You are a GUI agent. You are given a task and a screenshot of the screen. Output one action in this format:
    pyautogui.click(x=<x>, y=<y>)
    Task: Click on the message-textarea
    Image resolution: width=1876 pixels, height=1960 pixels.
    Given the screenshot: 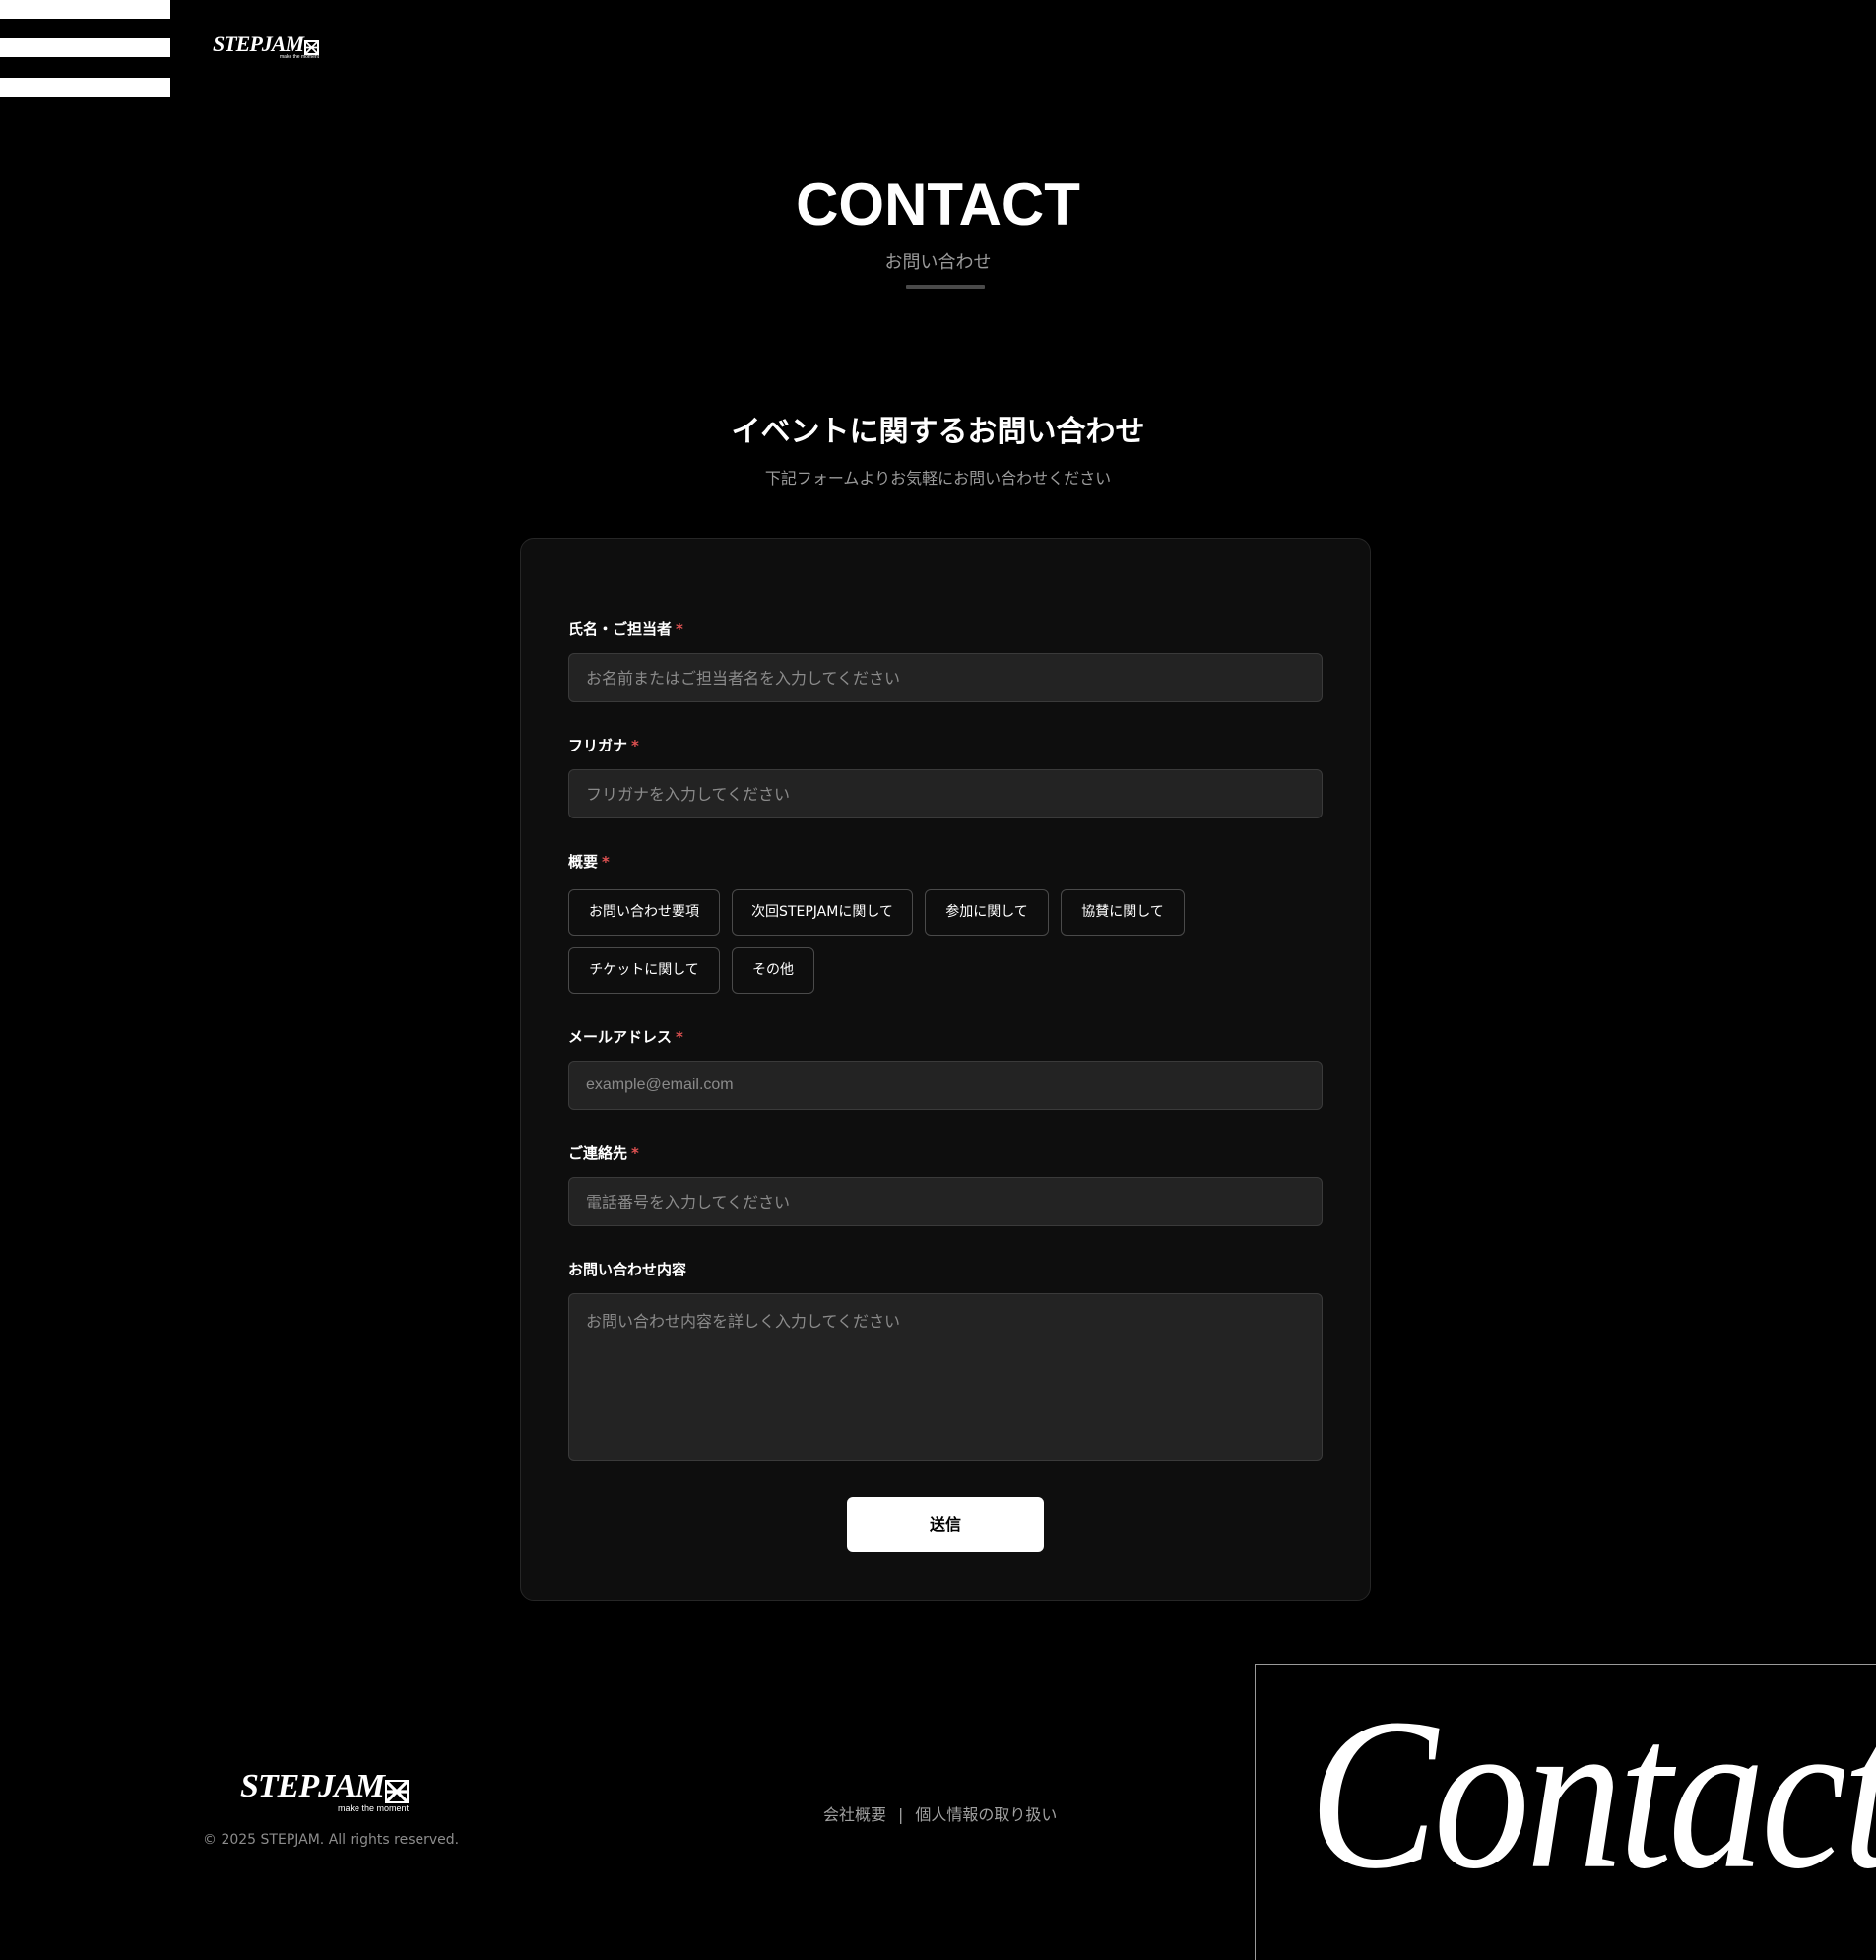 What is the action you would take?
    pyautogui.click(x=946, y=1377)
    